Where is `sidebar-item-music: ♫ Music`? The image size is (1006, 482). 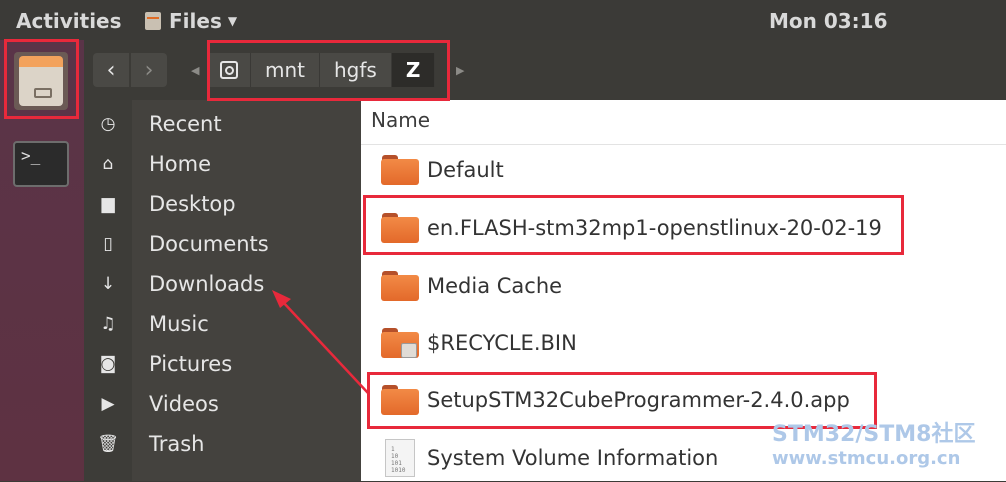
sidebar-item-music: ♫ Music is located at coordinates (222, 324).